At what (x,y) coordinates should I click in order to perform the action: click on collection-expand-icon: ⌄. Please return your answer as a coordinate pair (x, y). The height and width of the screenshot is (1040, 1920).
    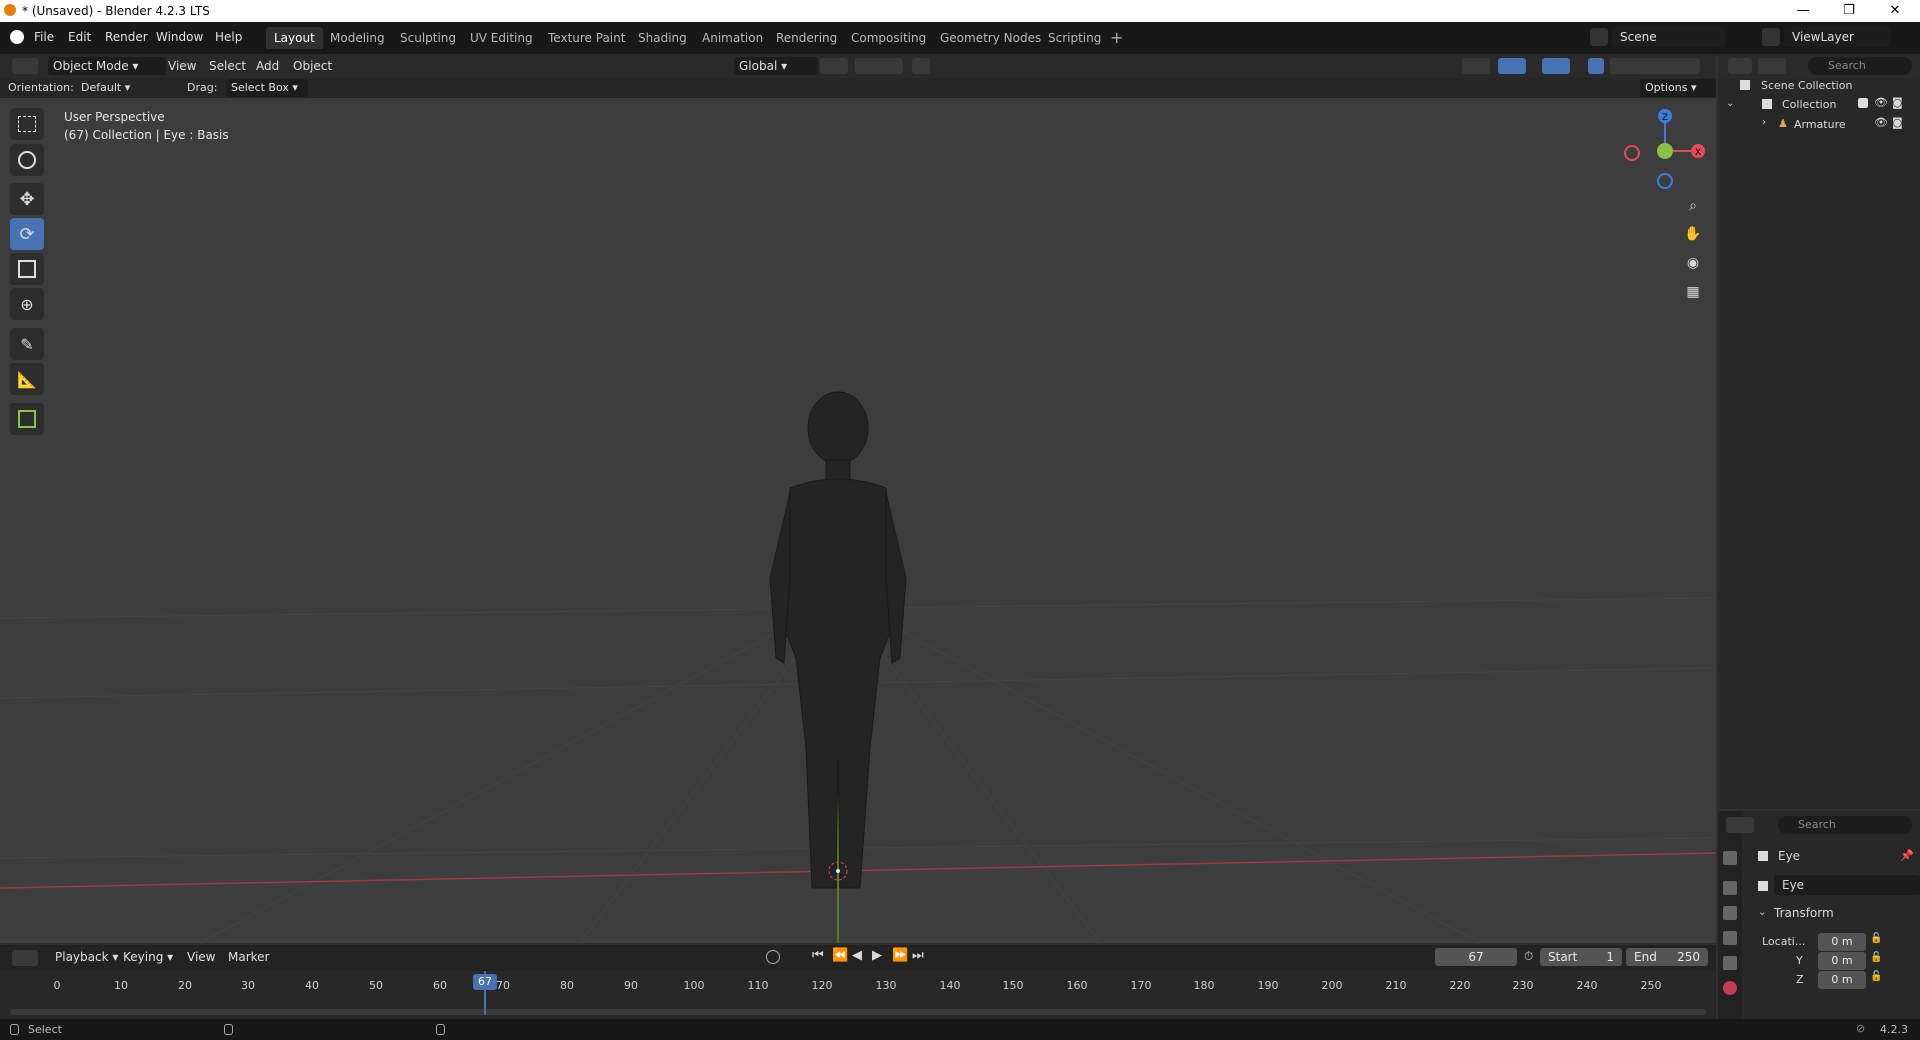
    Looking at the image, I should click on (1730, 103).